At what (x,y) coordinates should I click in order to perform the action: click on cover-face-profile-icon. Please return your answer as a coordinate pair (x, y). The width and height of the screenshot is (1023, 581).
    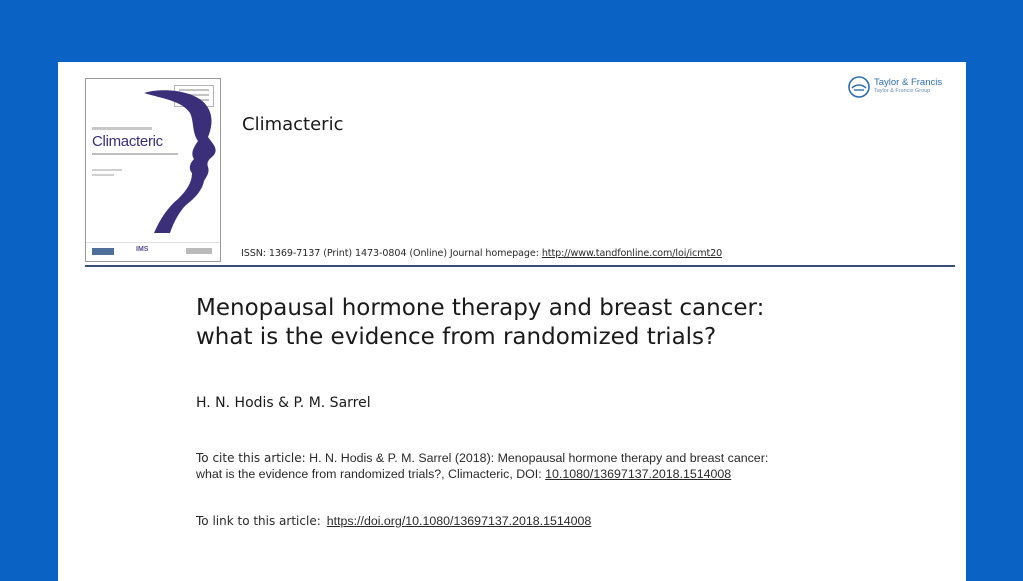
    Looking at the image, I should click on (180, 161).